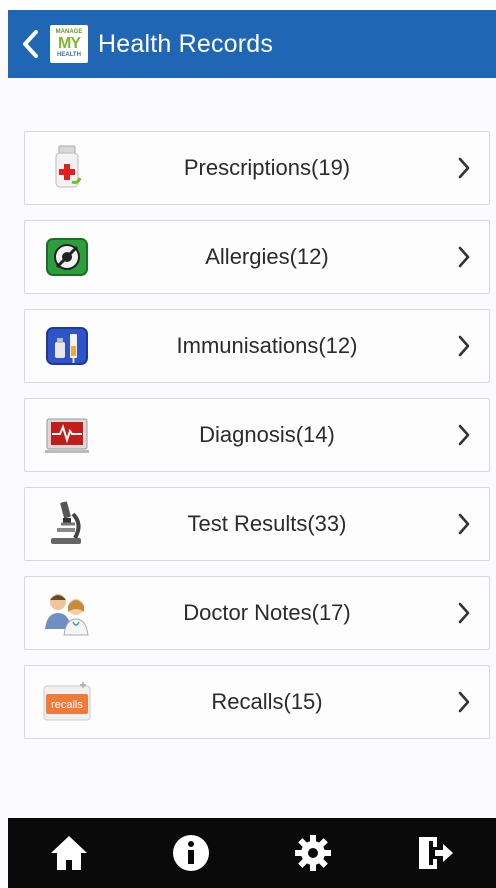  Describe the element at coordinates (67, 435) in the screenshot. I see `heart-monitor-icon` at that location.